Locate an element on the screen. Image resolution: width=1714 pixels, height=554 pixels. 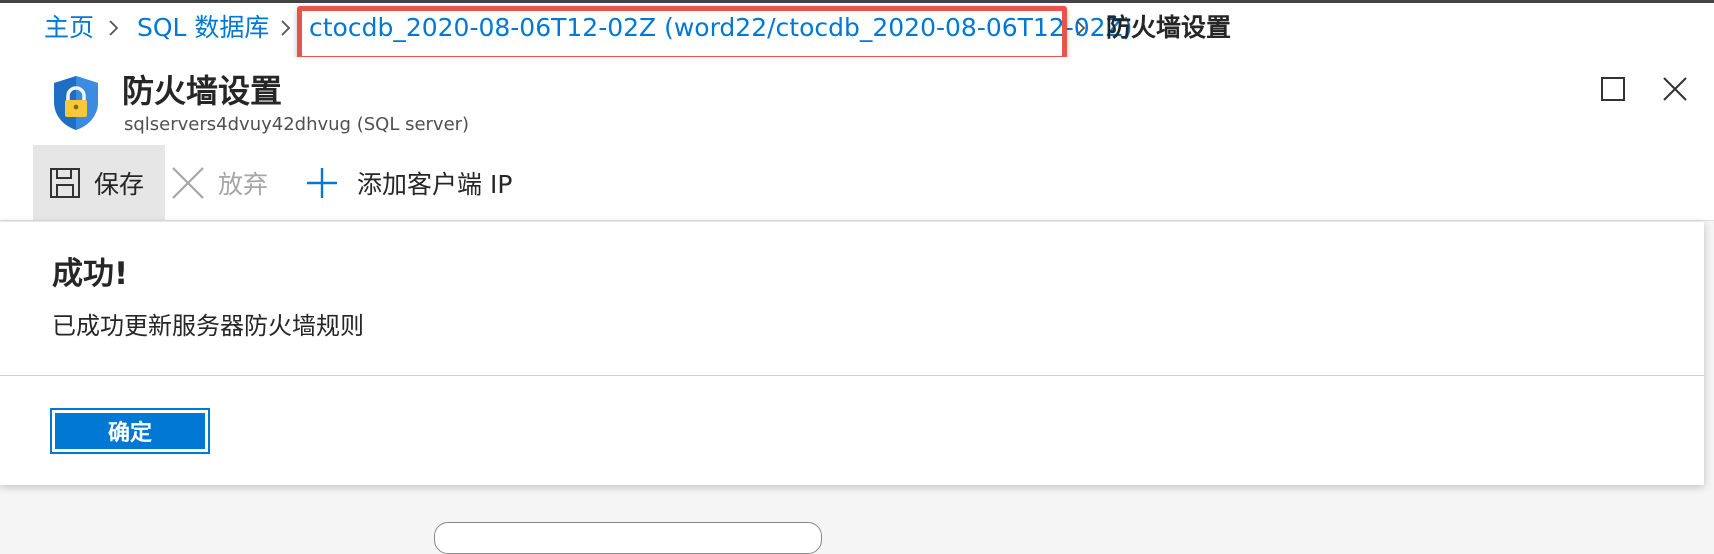
shield-lock-icon is located at coordinates (76, 103).